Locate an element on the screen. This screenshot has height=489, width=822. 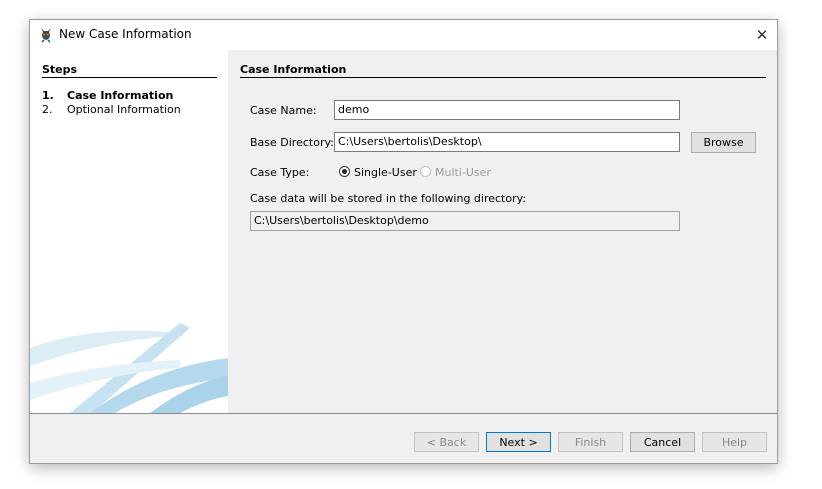
window-title: New Case Information is located at coordinates (125, 34).